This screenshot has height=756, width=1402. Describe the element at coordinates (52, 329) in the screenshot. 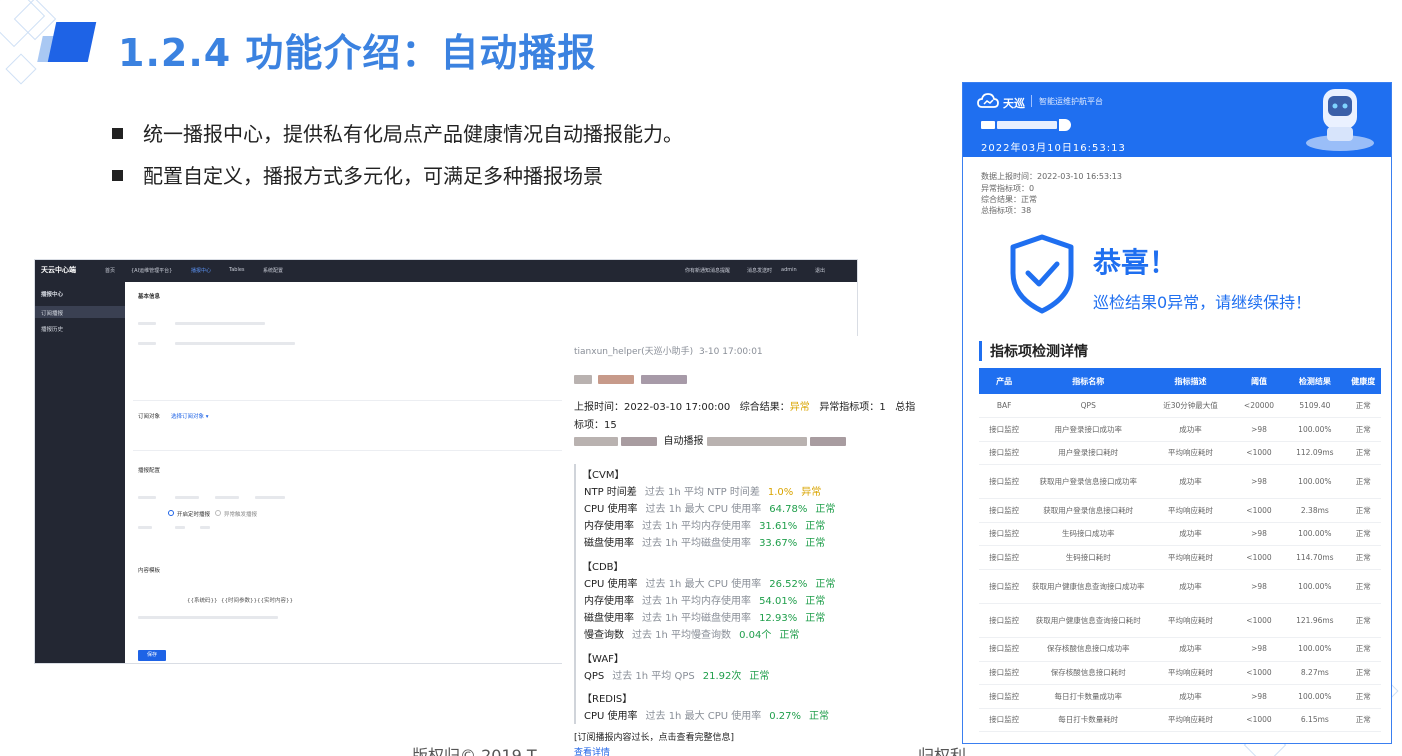

I see `sidebar-item-history: 播报历史` at that location.